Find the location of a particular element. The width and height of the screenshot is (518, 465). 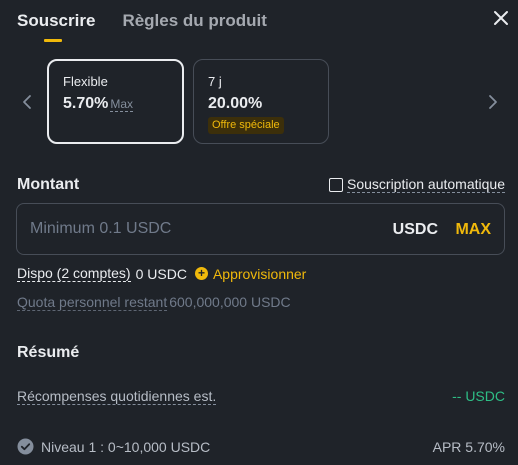

plus-icon: + is located at coordinates (201, 273).